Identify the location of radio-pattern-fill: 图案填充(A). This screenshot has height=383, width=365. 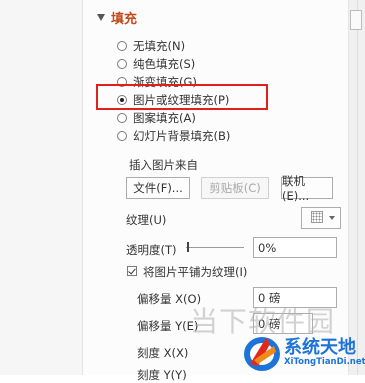
(156, 118).